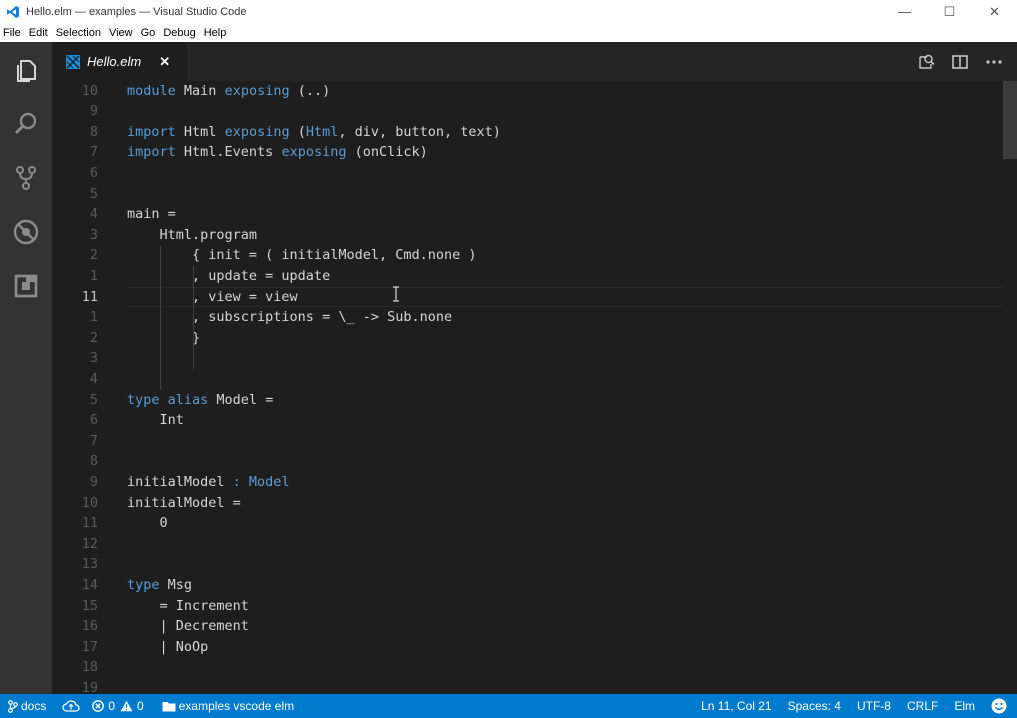  What do you see at coordinates (93, 172) in the screenshot?
I see `line-number: 6` at bounding box center [93, 172].